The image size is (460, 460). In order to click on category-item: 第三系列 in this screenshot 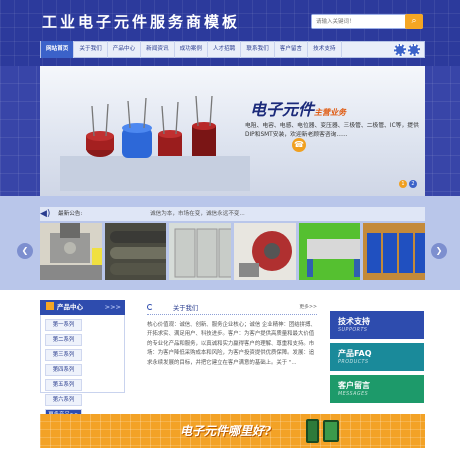, I will do `click(63, 355)`.